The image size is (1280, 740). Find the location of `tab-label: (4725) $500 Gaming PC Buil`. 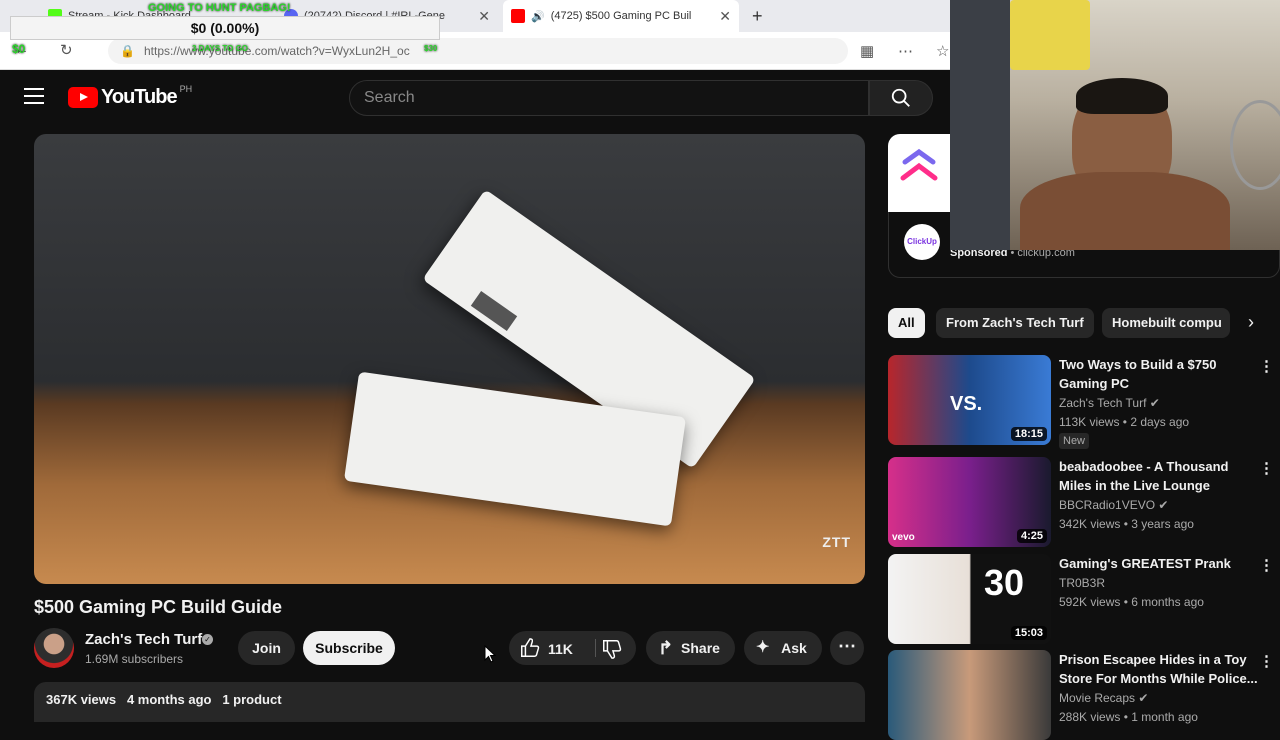

tab-label: (4725) $500 Gaming PC Buil is located at coordinates (621, 16).